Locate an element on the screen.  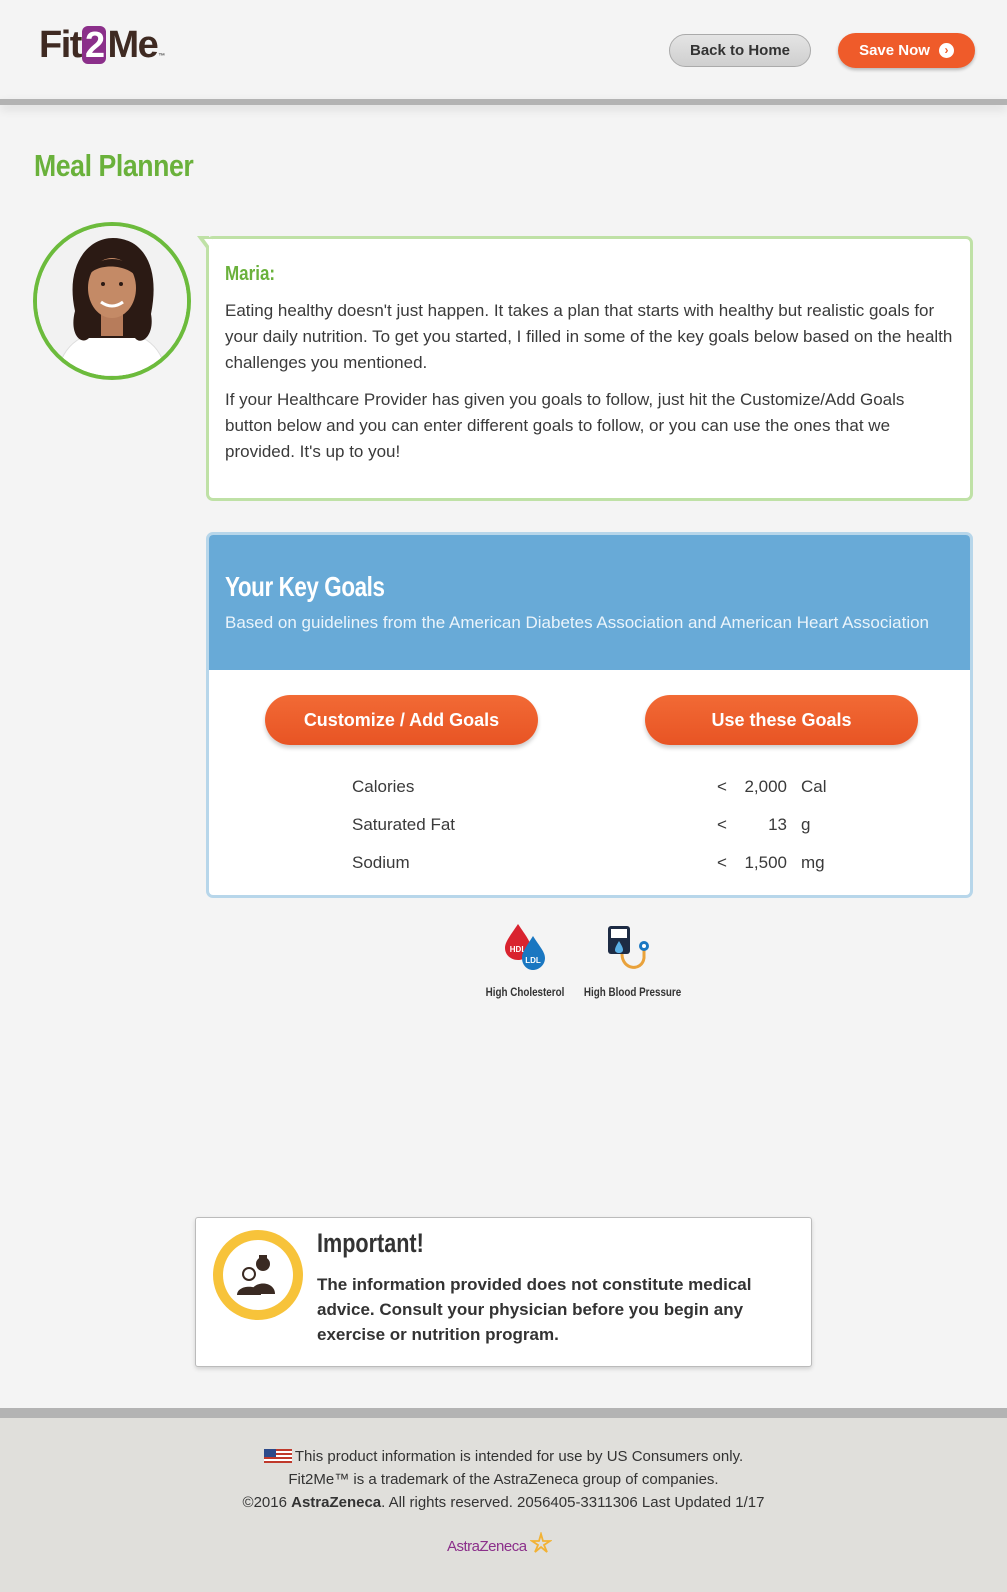
coach-portrait-icon is located at coordinates (112, 301).